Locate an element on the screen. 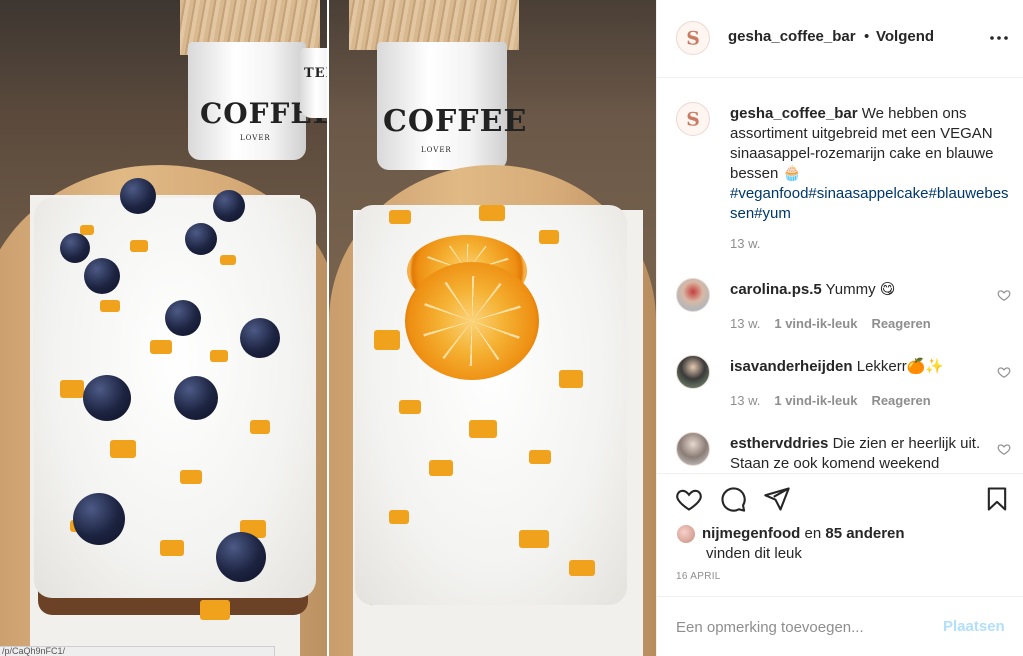  comment-username: isavanderheijden is located at coordinates (791, 366).